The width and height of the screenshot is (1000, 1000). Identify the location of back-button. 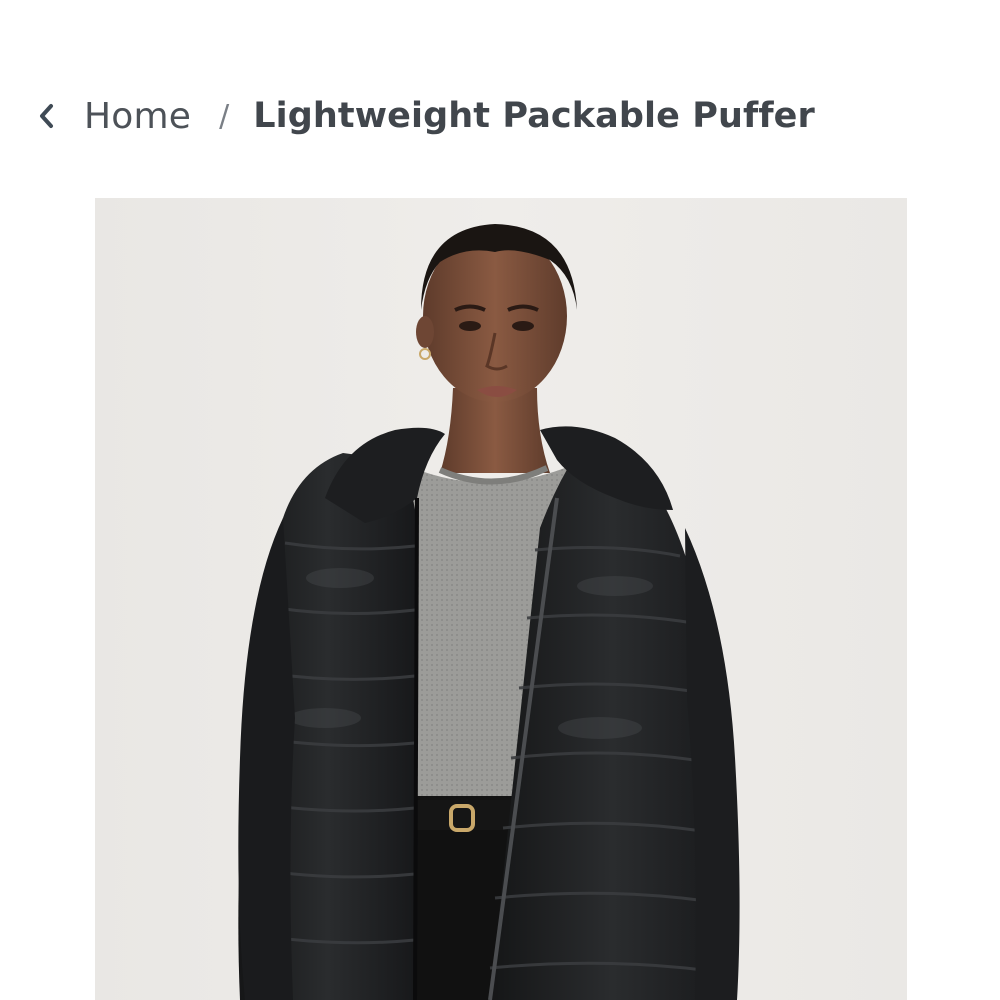
(46, 116).